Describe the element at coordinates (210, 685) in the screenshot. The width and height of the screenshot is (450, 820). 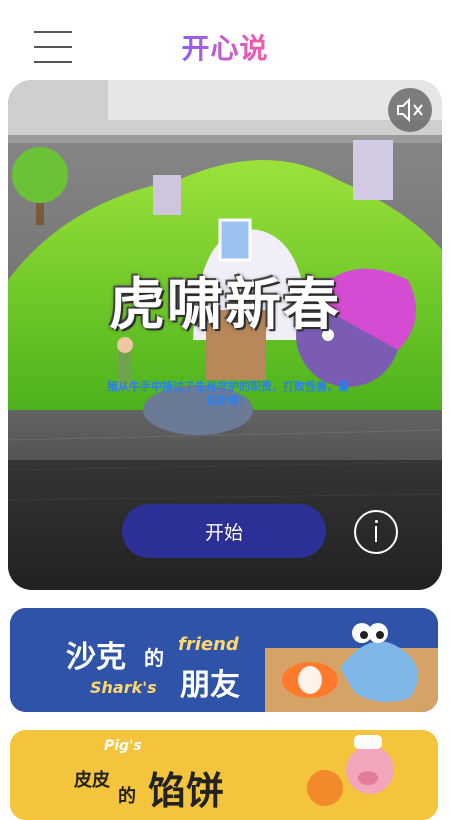
I see `shark-title-cn-3: 朋友` at that location.